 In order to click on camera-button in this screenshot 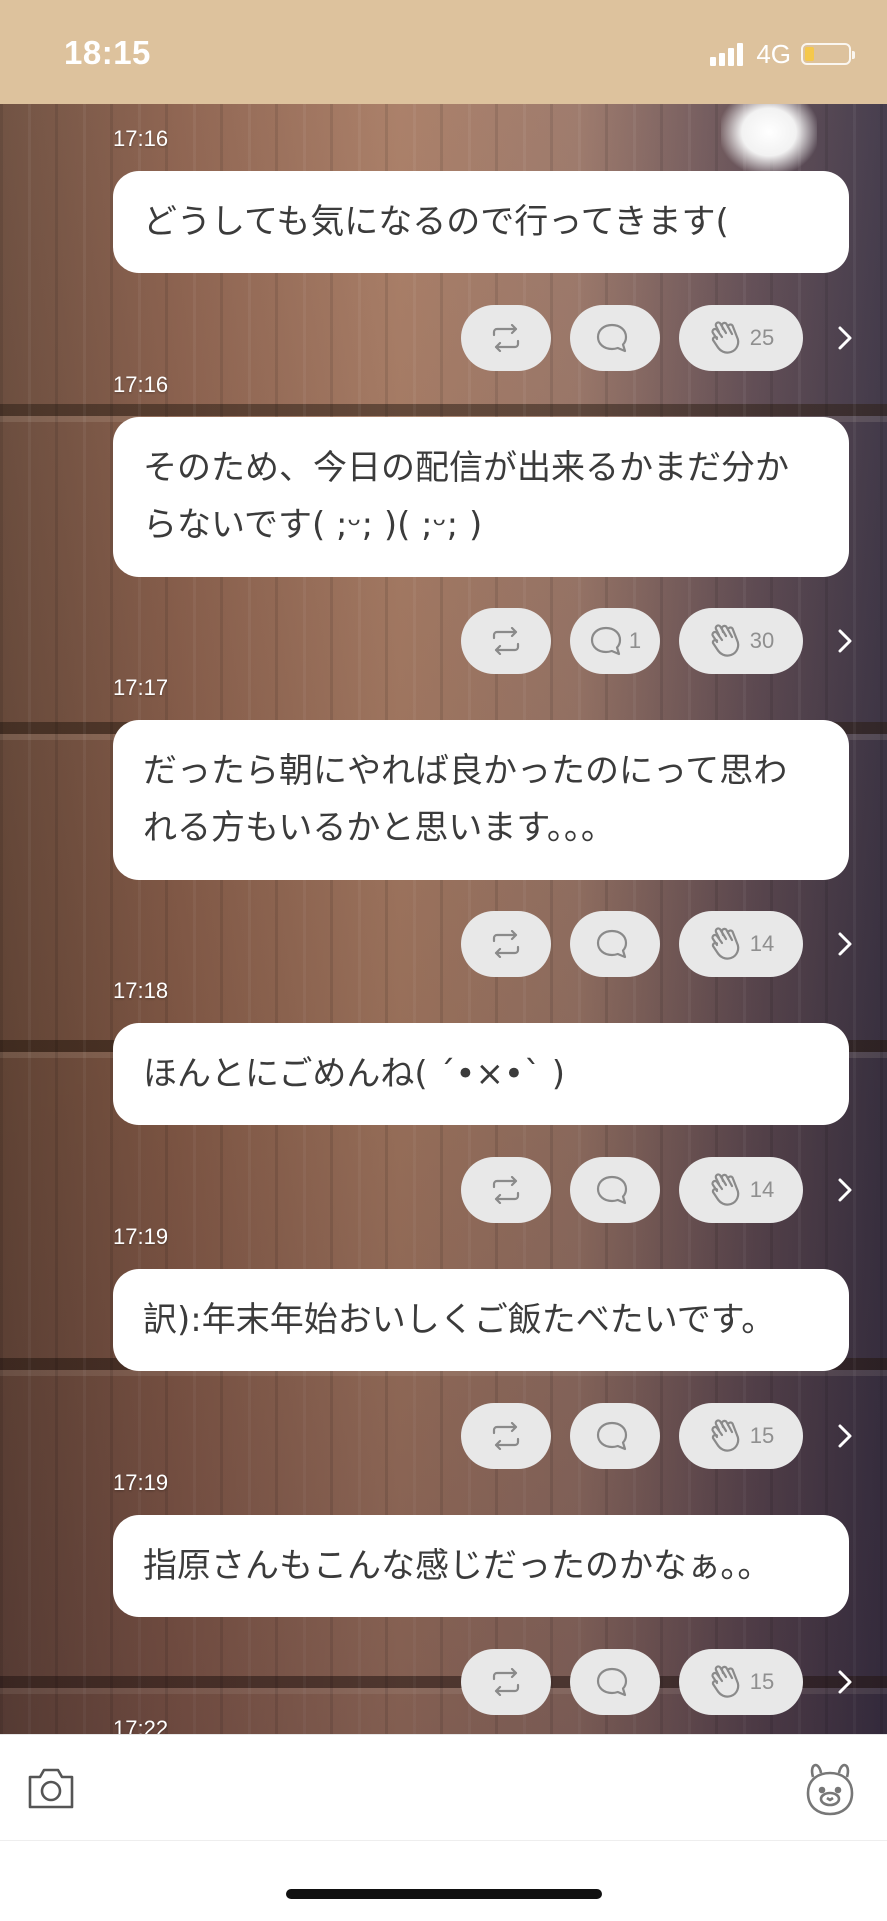, I will do `click(51, 1790)`.